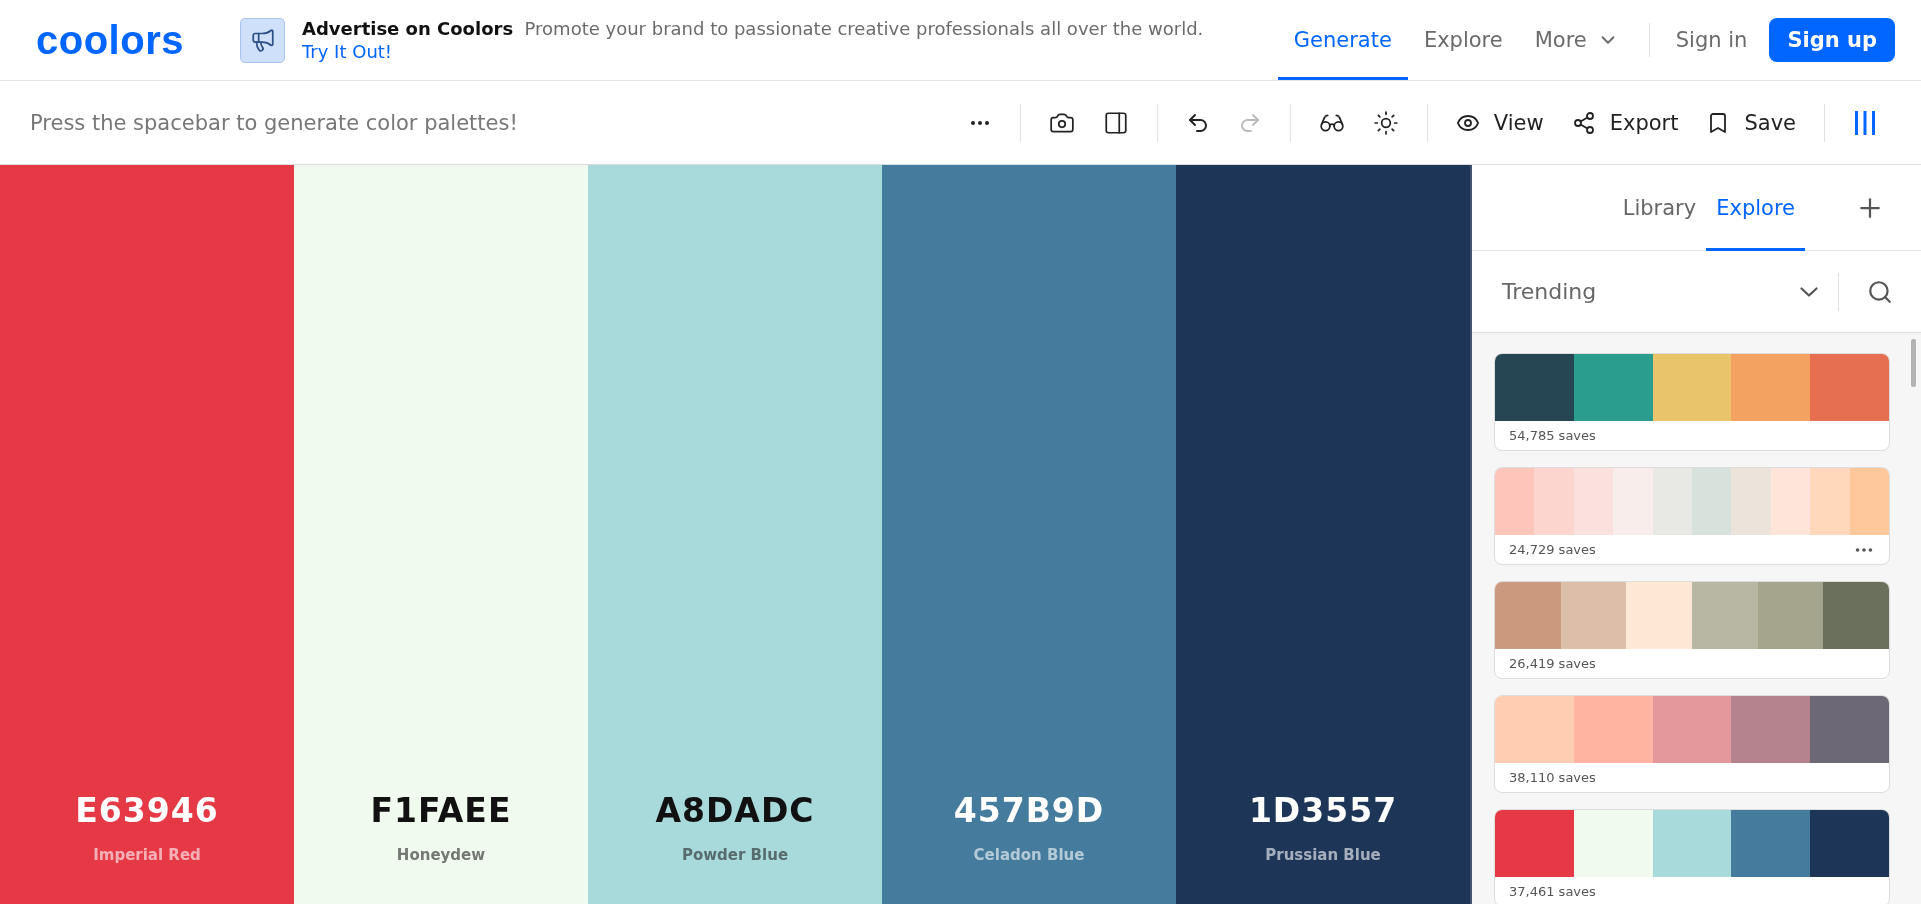 This screenshot has height=904, width=1921. Describe the element at coordinates (1663, 291) in the screenshot. I see `sort-dropdown: Trending` at that location.